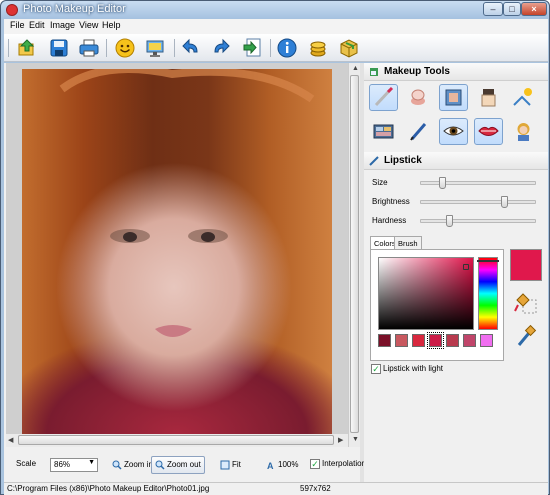 Image resolution: width=550 pixels, height=495 pixels. I want to click on scroll-down-icon: ▼, so click(355, 439).